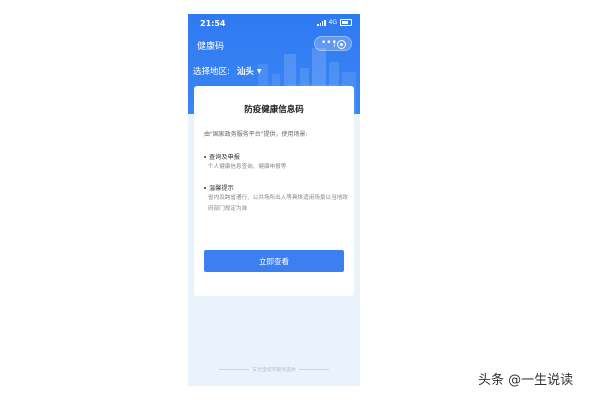 The height and width of the screenshot is (400, 600). Describe the element at coordinates (213, 23) in the screenshot. I see `status-time: 21:54` at that location.